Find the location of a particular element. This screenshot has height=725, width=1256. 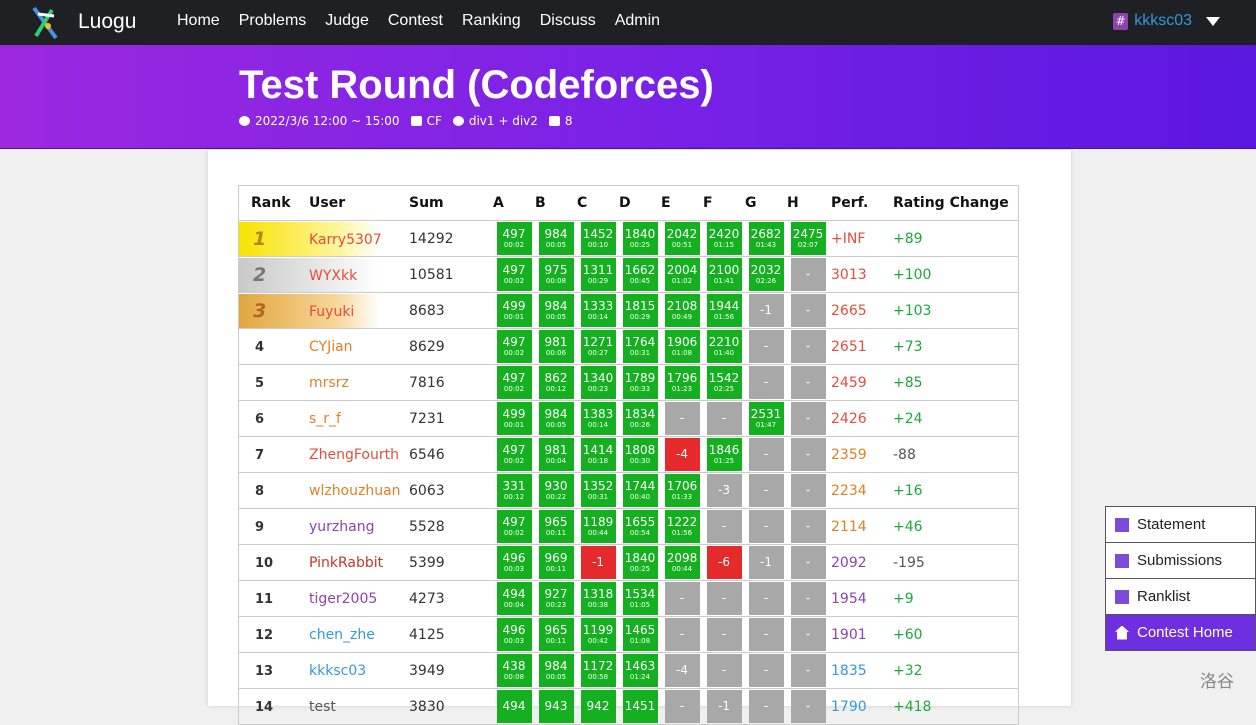

score-box: 331 00:12 is located at coordinates (514, 490).